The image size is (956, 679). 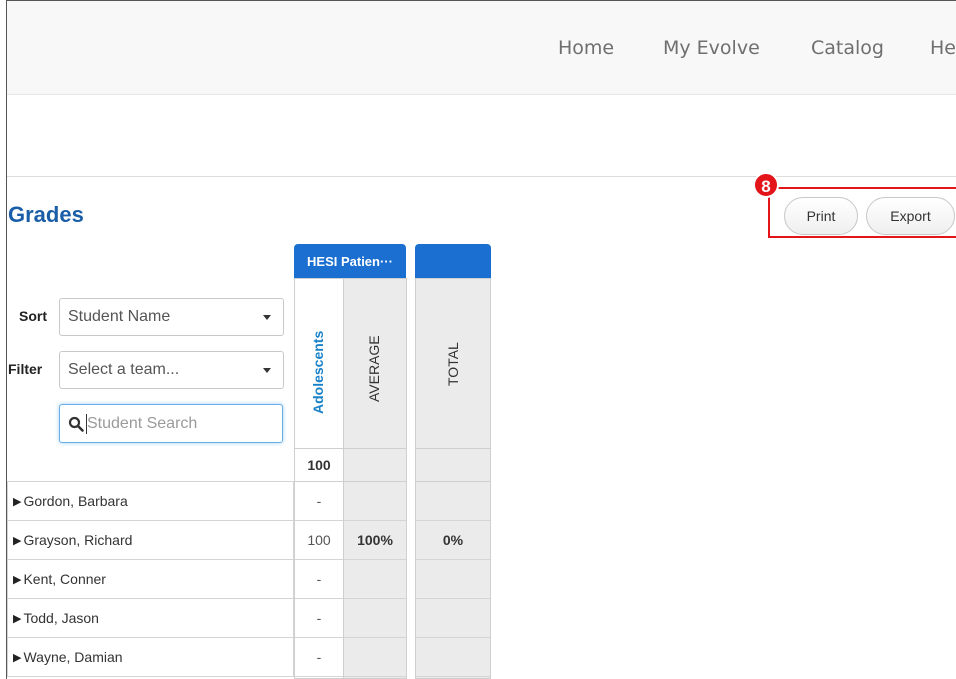 What do you see at coordinates (73, 657) in the screenshot?
I see `student-name: Wayne, Damian` at bounding box center [73, 657].